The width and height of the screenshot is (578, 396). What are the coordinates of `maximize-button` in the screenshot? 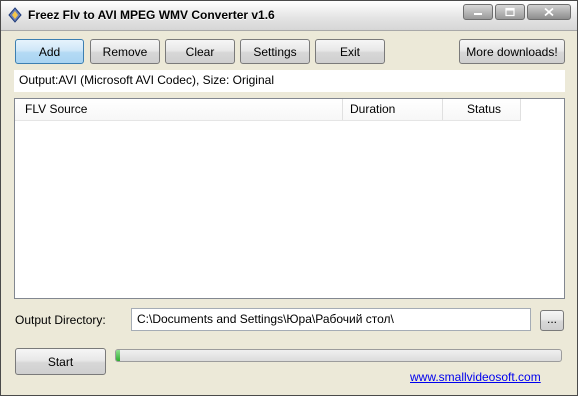 It's located at (510, 12).